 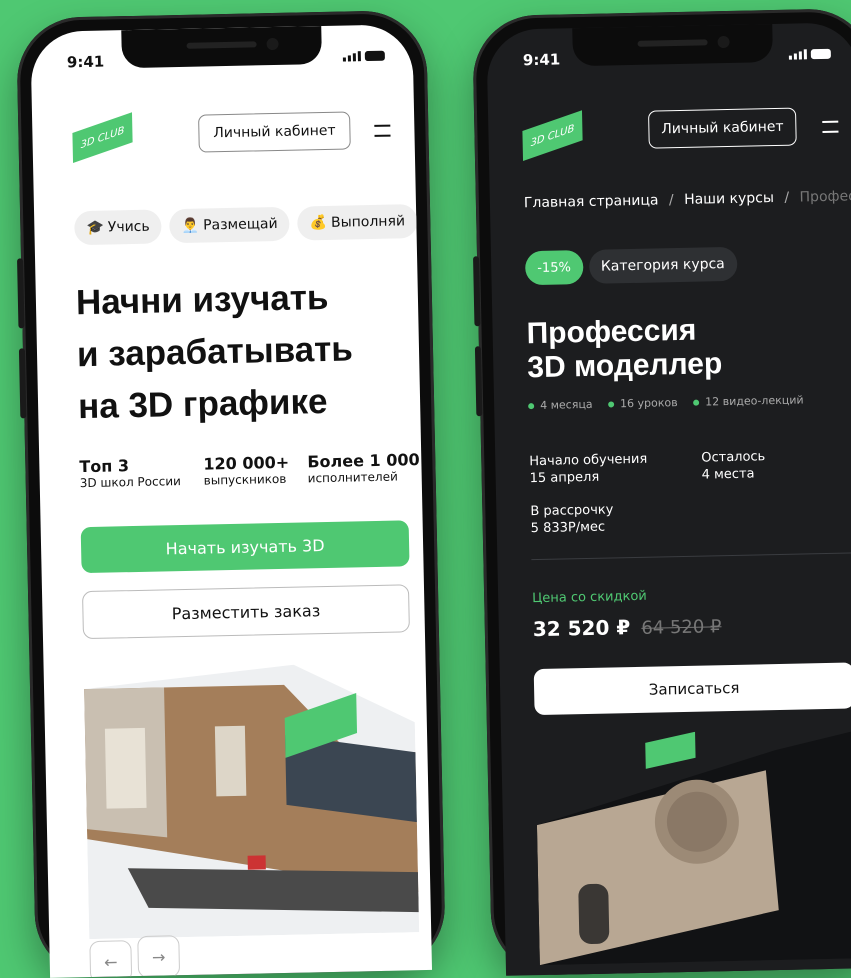 I want to click on chip-do: 💰 Выполняй, so click(x=357, y=222).